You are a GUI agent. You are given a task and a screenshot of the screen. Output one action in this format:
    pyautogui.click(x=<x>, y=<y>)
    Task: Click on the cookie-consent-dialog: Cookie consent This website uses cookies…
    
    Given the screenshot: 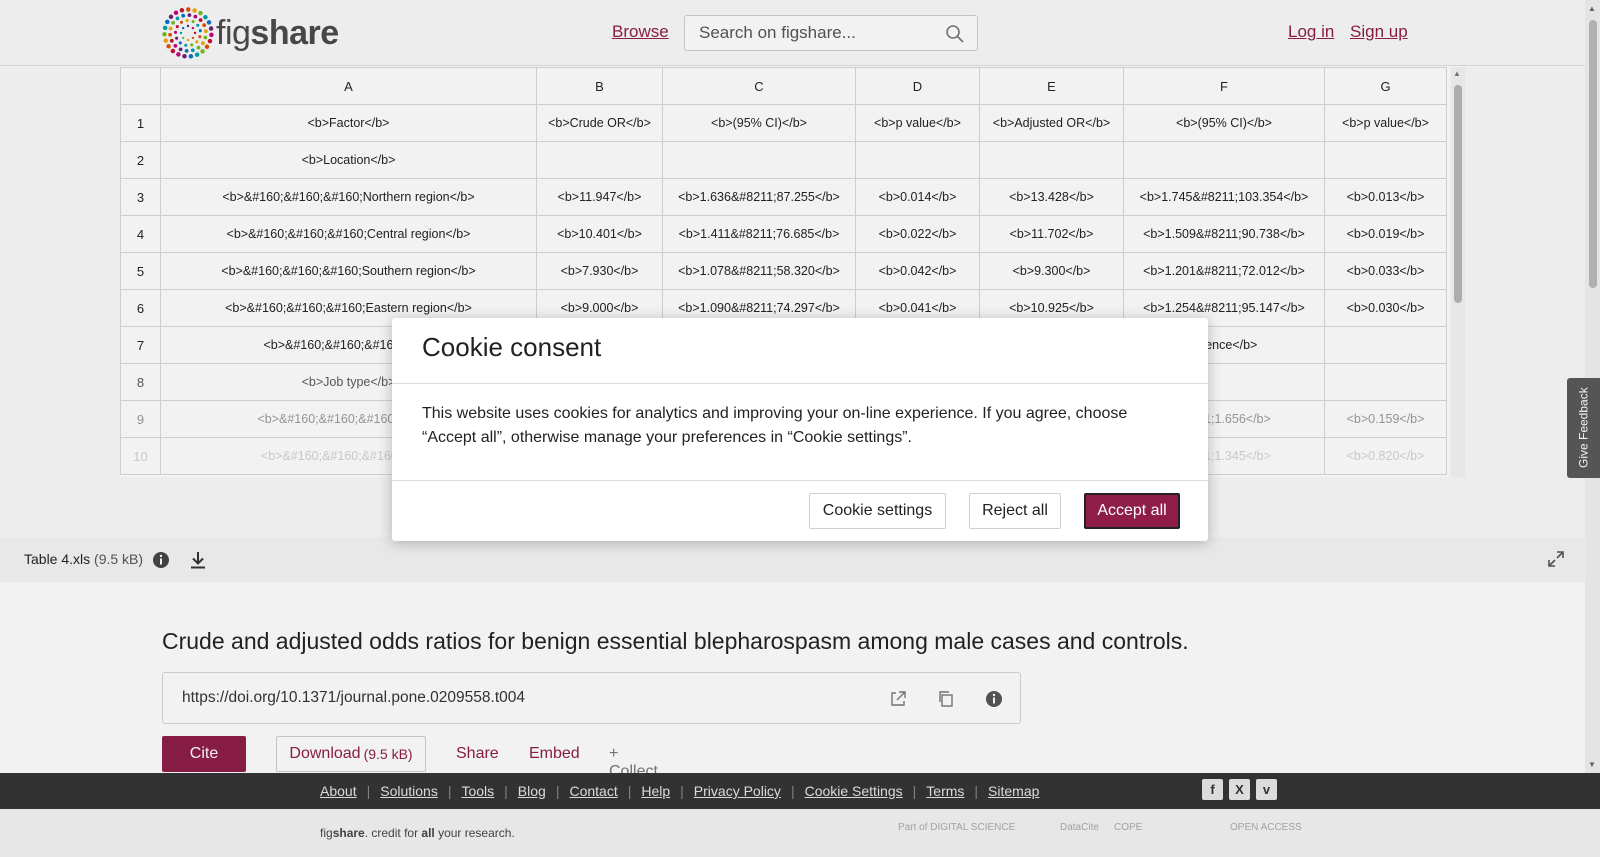 What is the action you would take?
    pyautogui.click(x=800, y=429)
    